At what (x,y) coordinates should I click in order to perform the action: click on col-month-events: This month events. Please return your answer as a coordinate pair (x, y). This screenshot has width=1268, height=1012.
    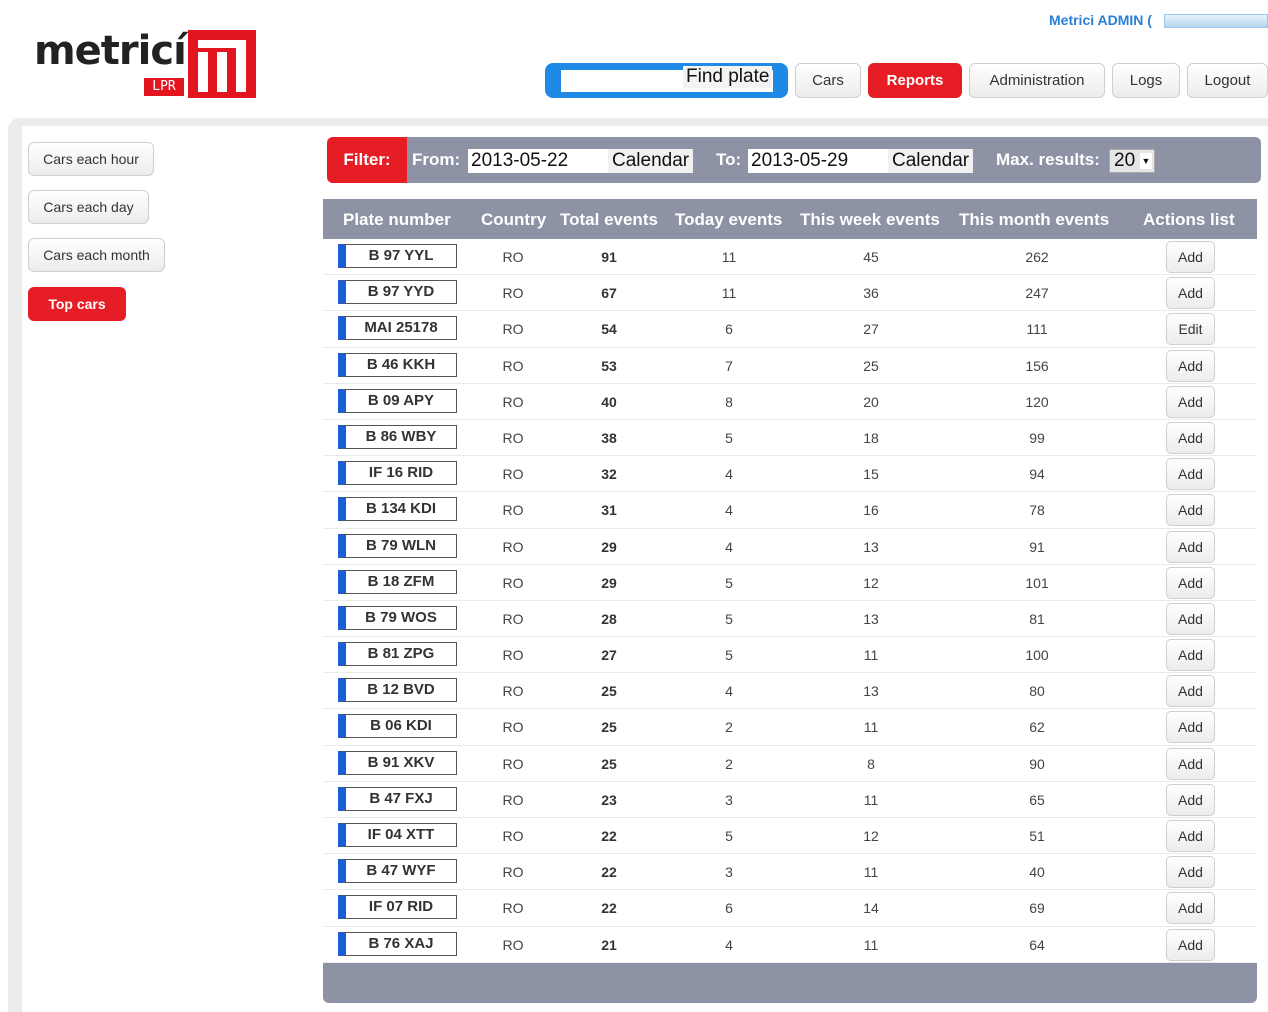
    Looking at the image, I should click on (1034, 220).